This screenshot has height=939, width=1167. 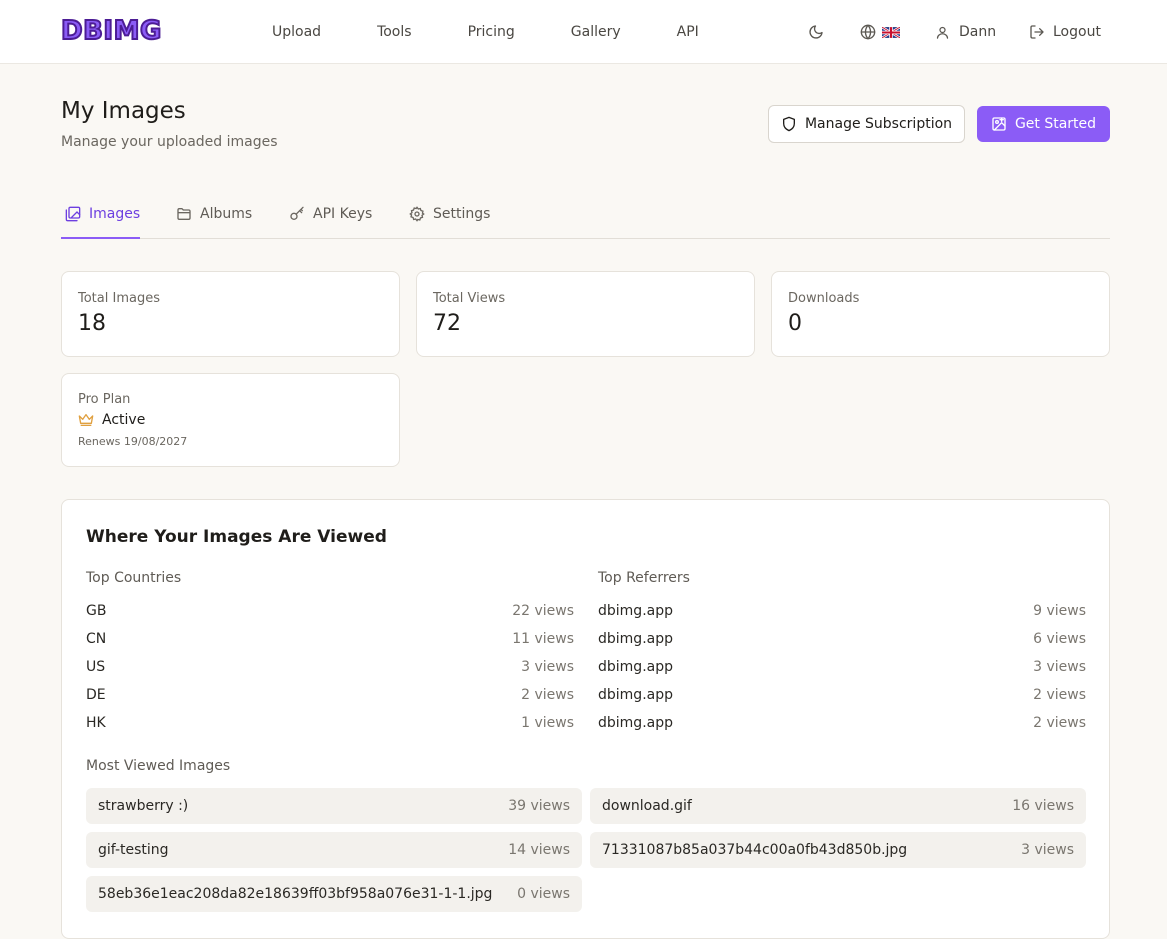 What do you see at coordinates (688, 32) in the screenshot?
I see `nav-api: API` at bounding box center [688, 32].